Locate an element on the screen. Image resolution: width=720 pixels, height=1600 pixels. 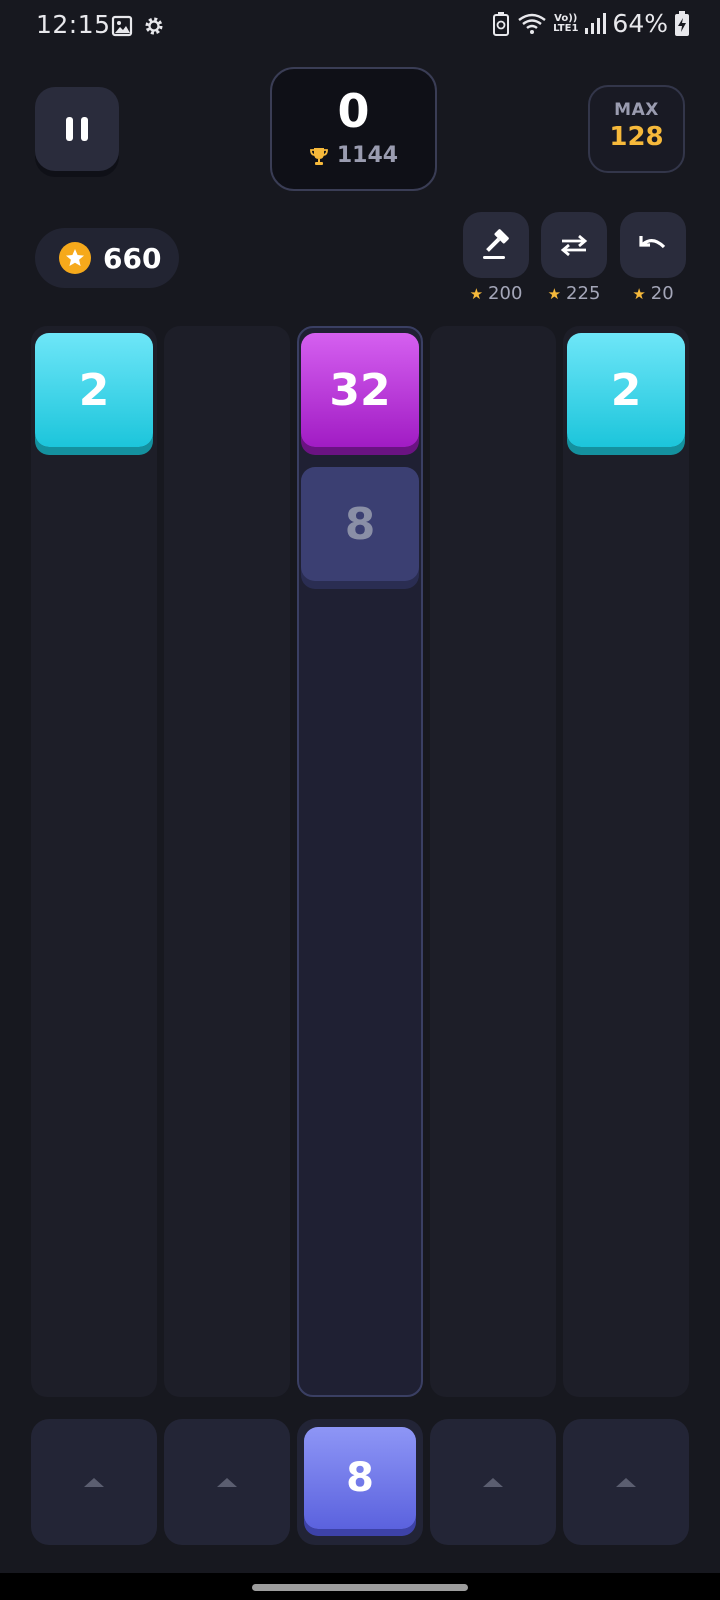
tile-column-3: 32 is located at coordinates (360, 390).